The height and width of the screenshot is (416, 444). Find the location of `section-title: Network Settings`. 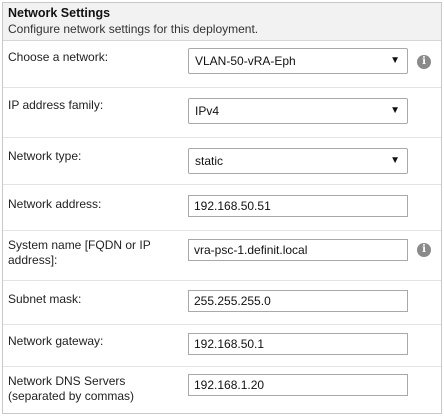

section-title: Network Settings is located at coordinates (59, 13).